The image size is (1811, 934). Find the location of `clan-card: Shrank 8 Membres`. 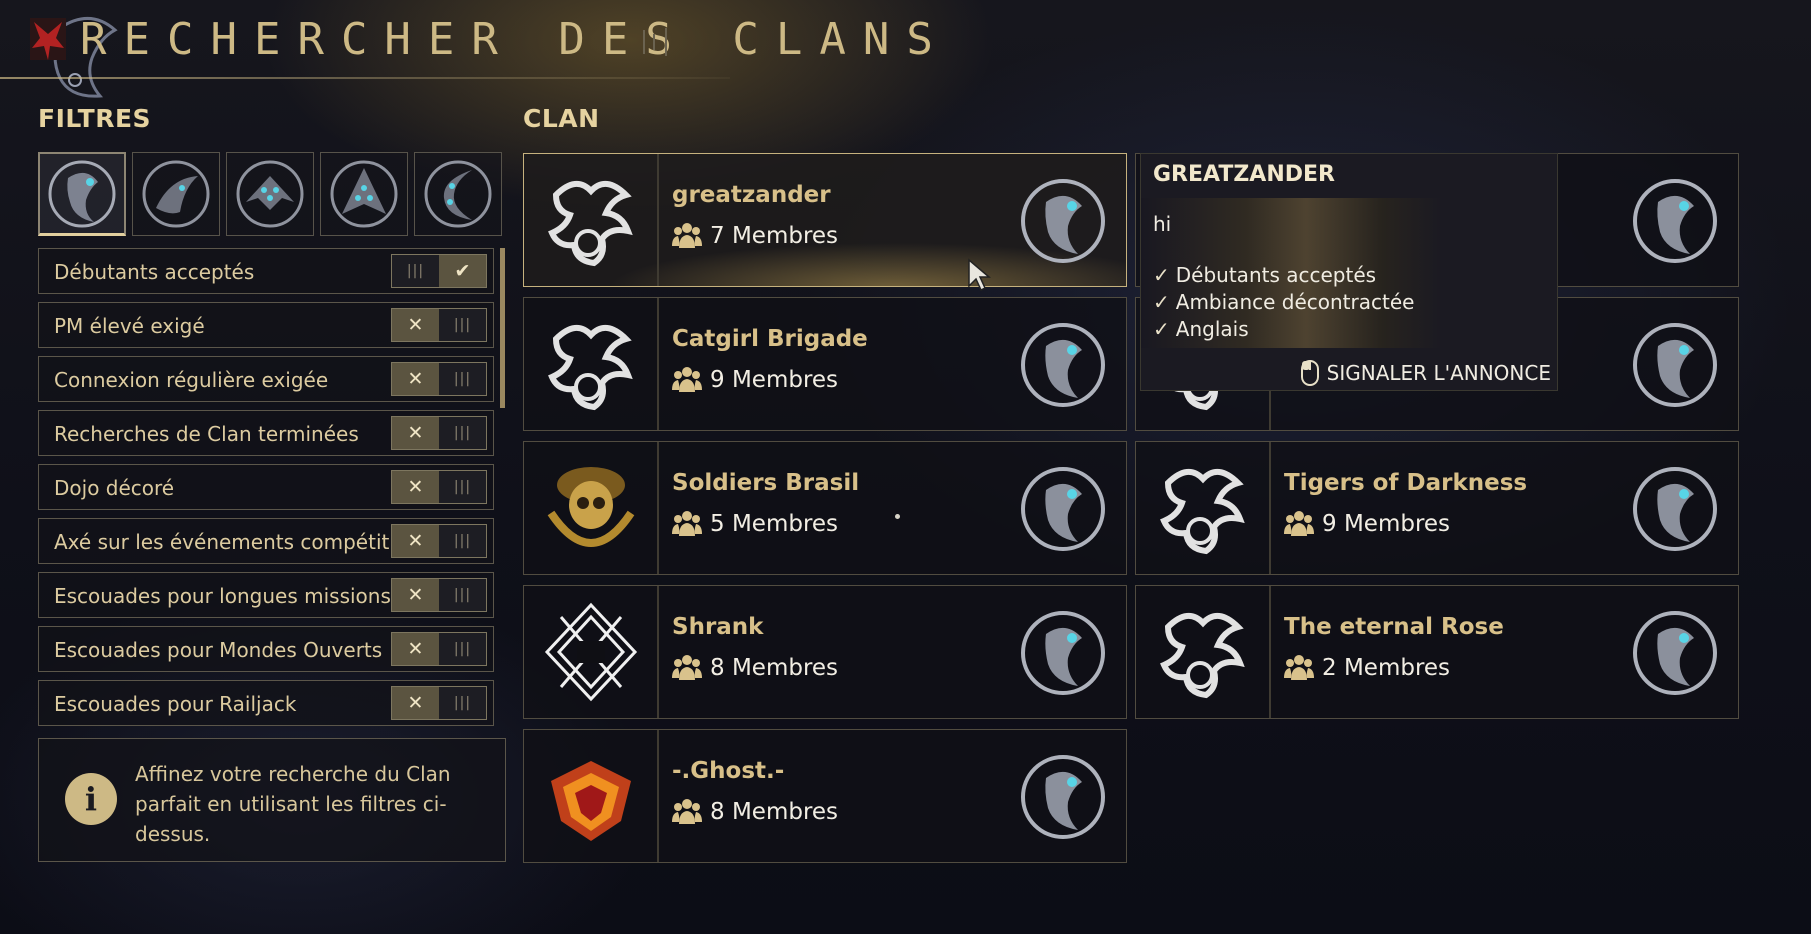

clan-card: Shrank 8 Membres is located at coordinates (825, 652).